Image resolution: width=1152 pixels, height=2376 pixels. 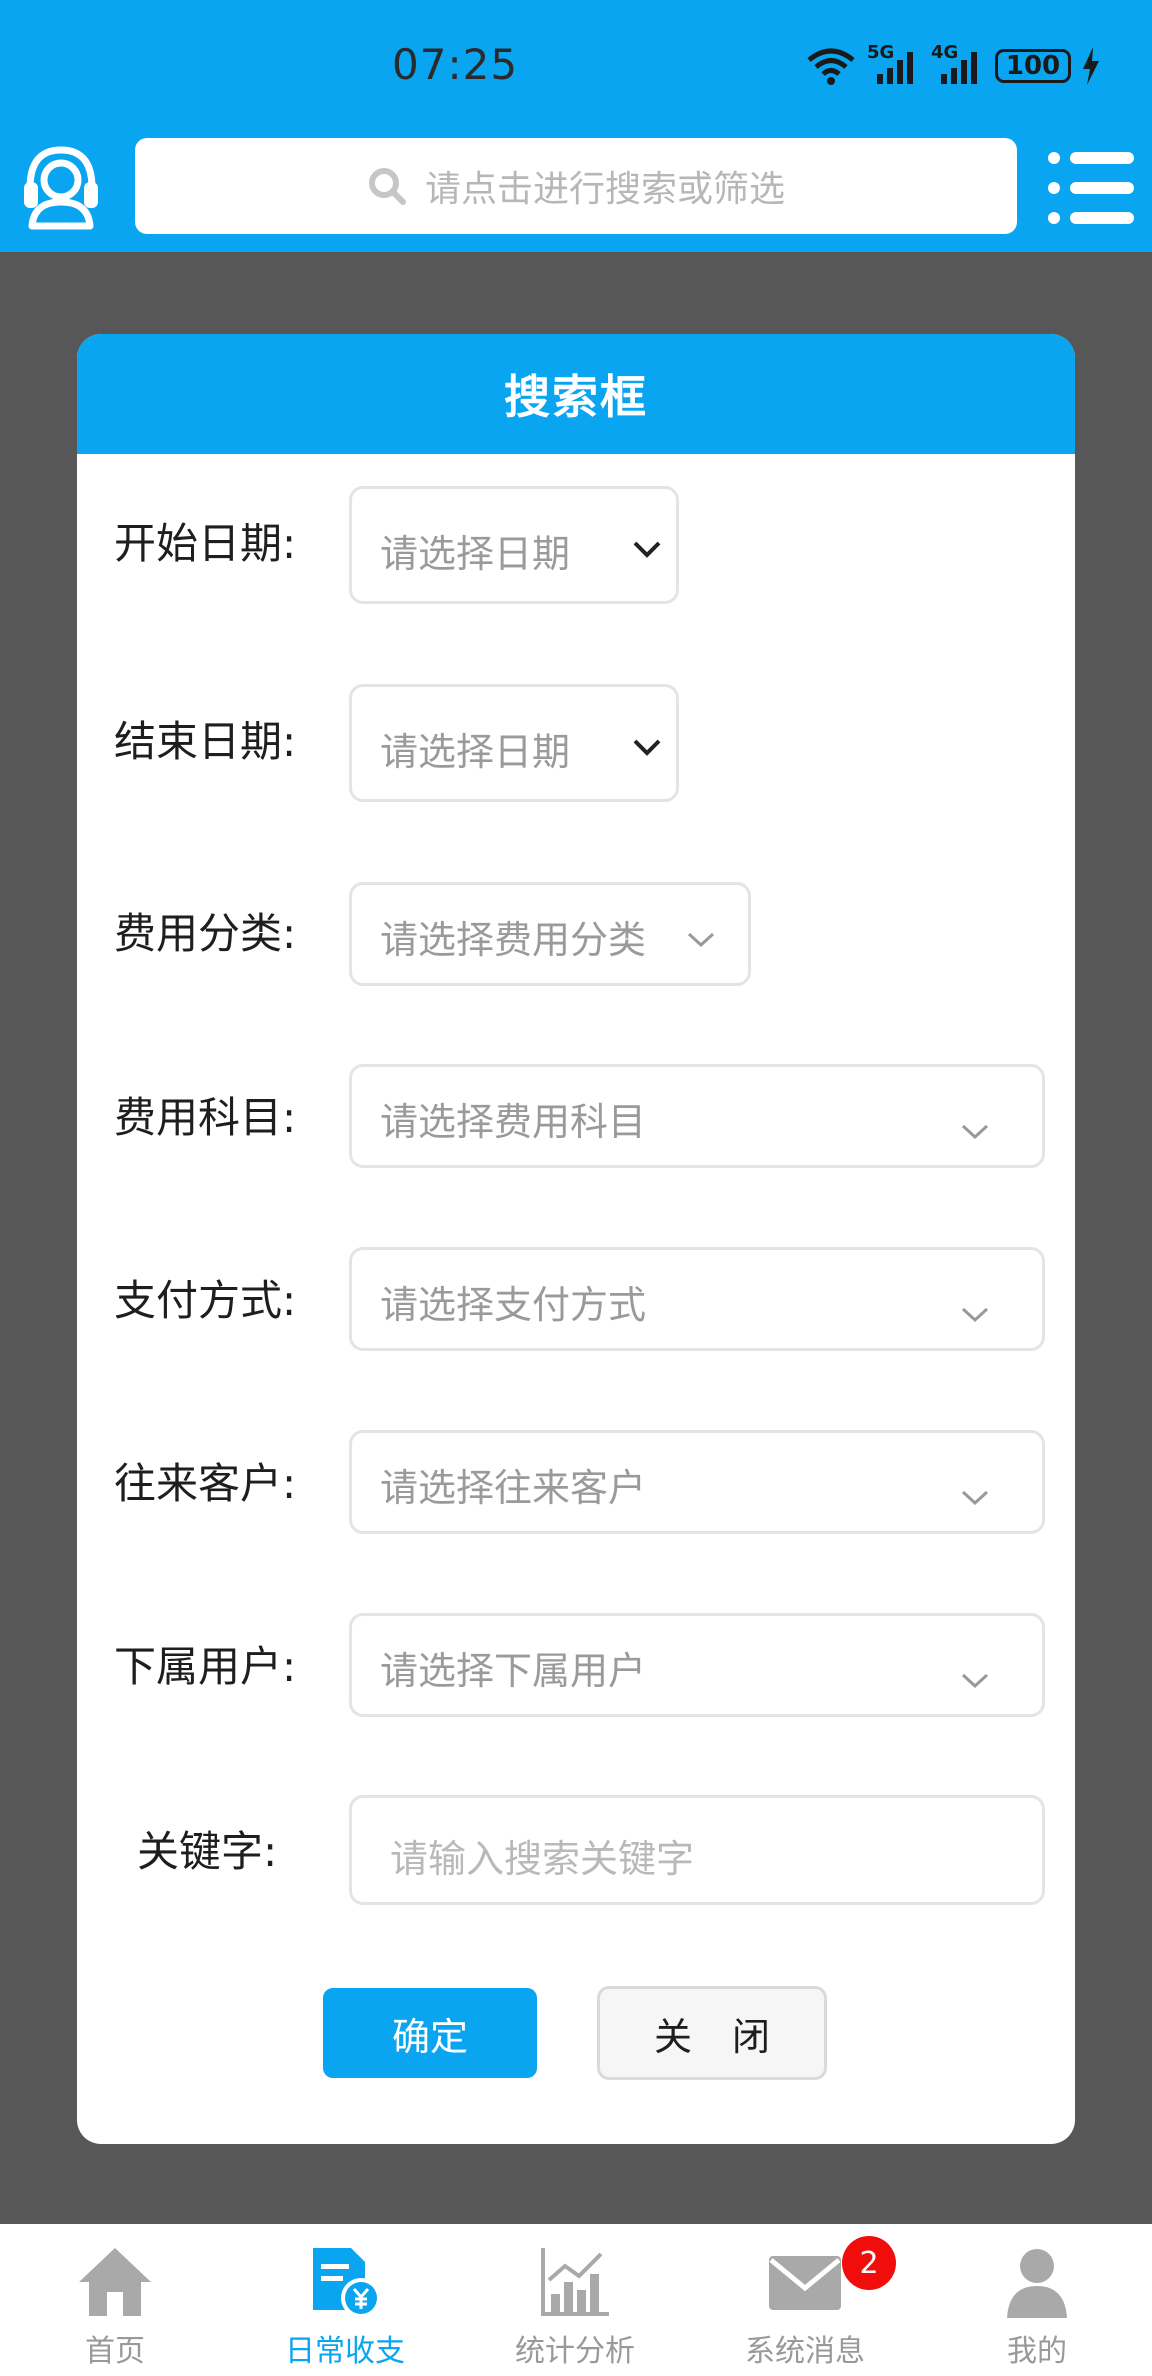 What do you see at coordinates (712, 2033) in the screenshot?
I see `close-button: 关 闭` at bounding box center [712, 2033].